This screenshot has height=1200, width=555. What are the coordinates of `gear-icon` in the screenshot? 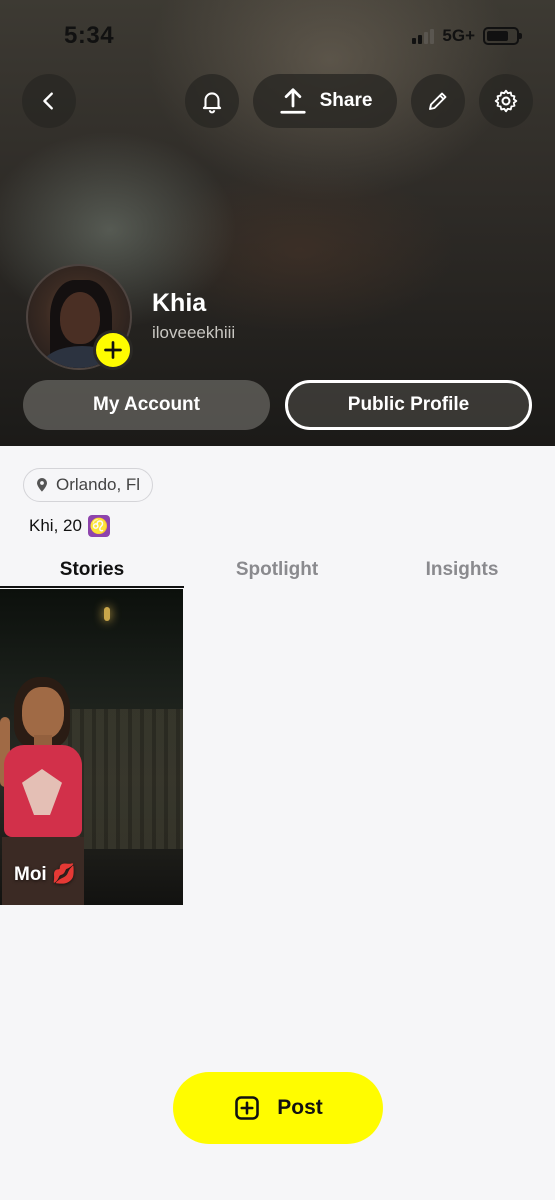 It's located at (506, 101).